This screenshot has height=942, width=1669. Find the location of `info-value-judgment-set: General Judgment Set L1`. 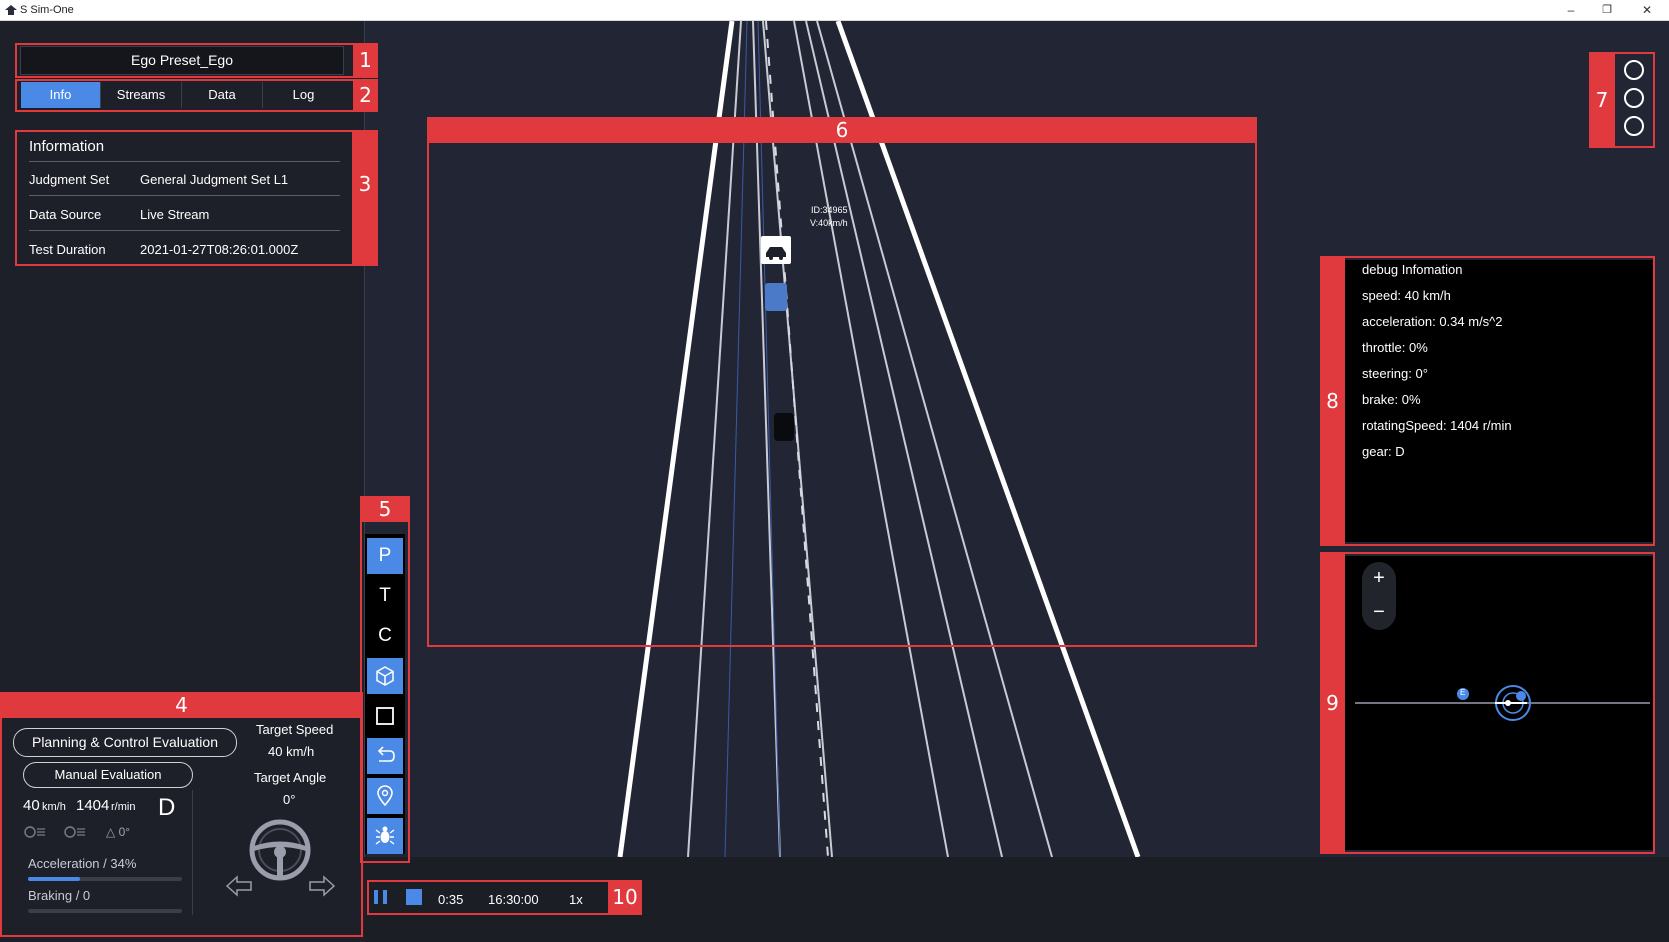

info-value-judgment-set: General Judgment Set L1 is located at coordinates (214, 179).